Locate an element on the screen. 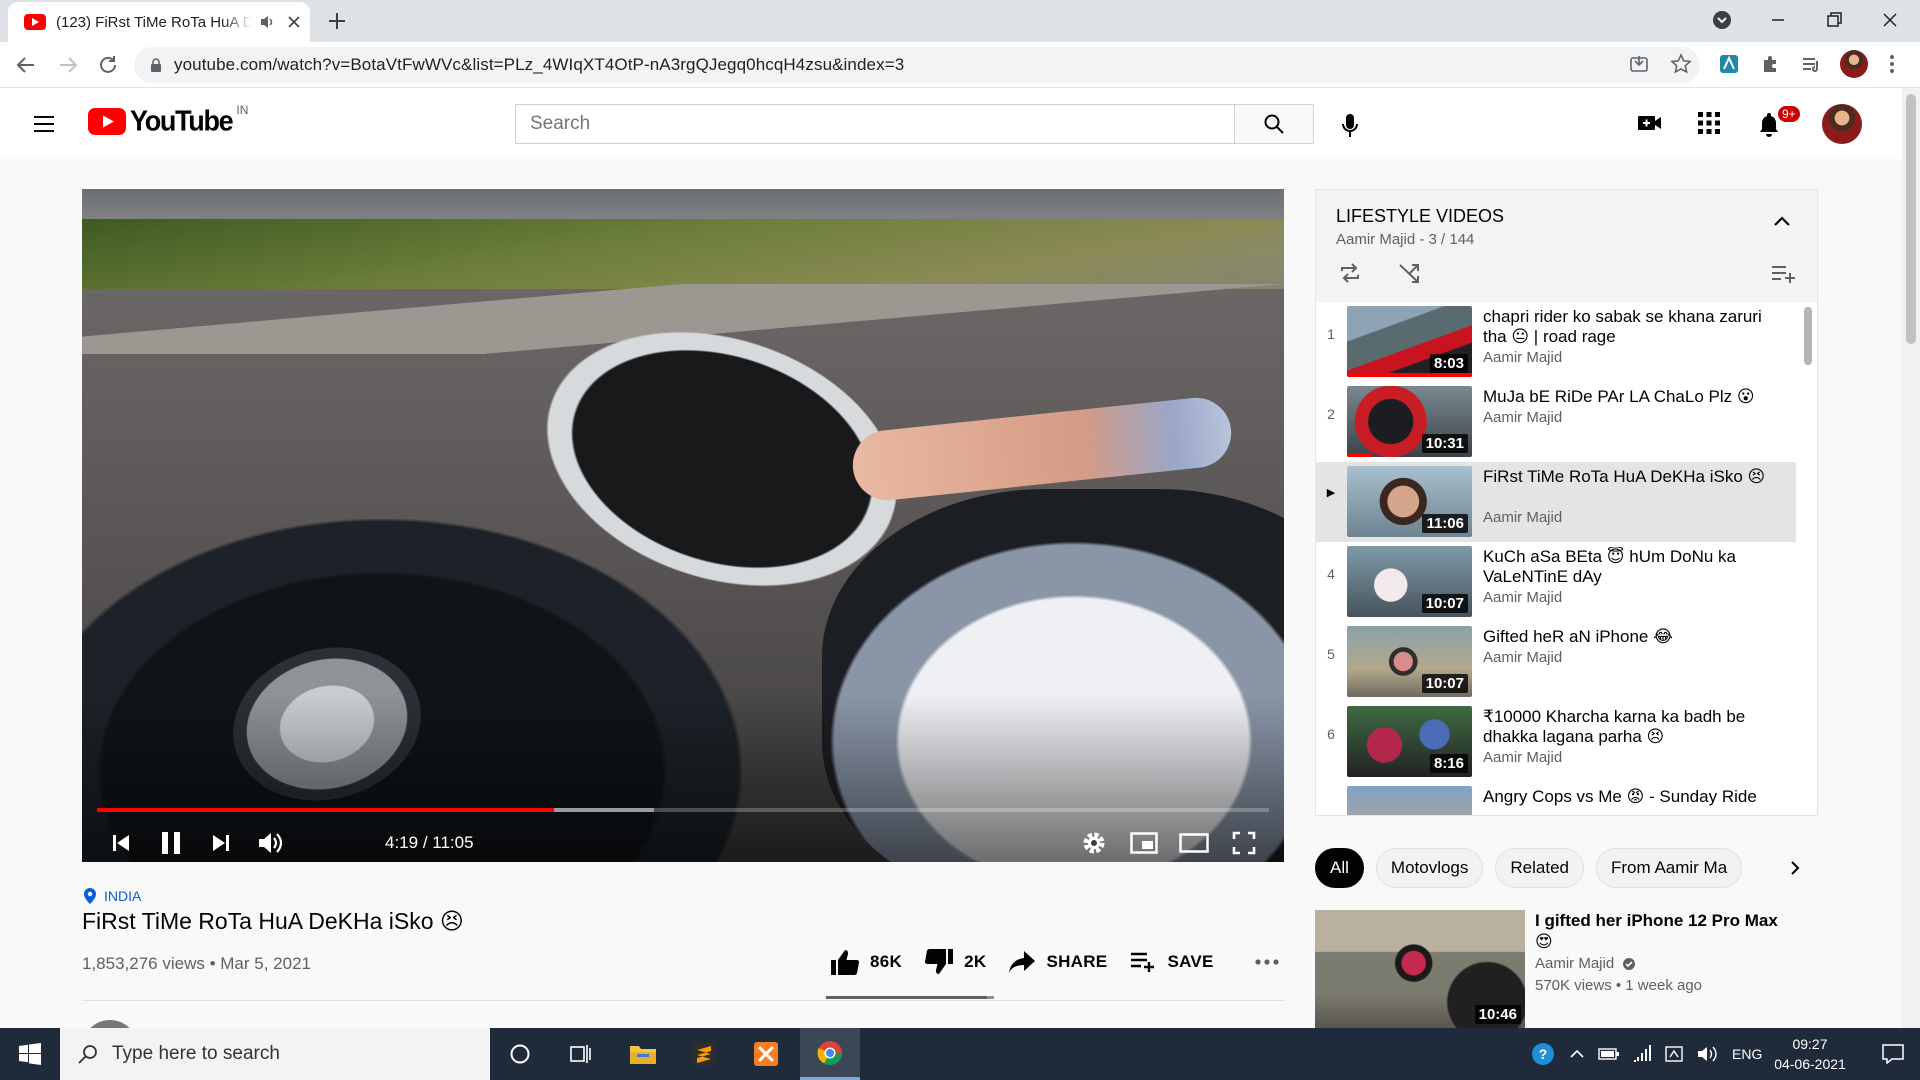 The image size is (1920, 1080). input-language: ENG is located at coordinates (1747, 1054).